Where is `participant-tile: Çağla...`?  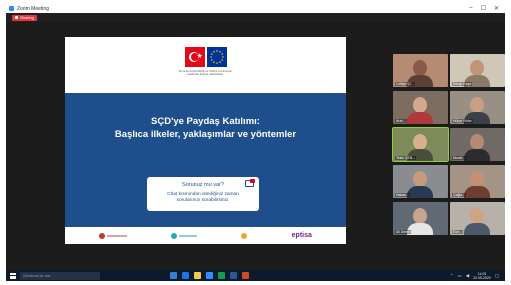 participant-tile: Çağla... is located at coordinates (477, 181).